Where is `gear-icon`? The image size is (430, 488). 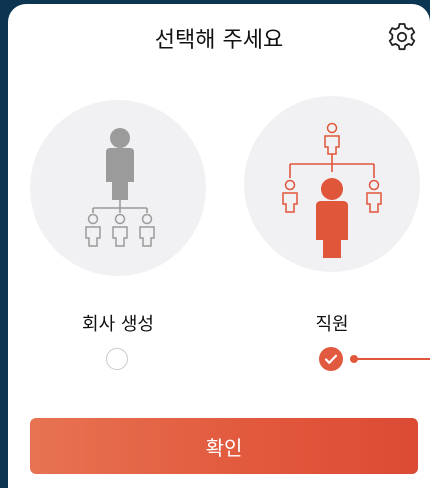 gear-icon is located at coordinates (402, 37).